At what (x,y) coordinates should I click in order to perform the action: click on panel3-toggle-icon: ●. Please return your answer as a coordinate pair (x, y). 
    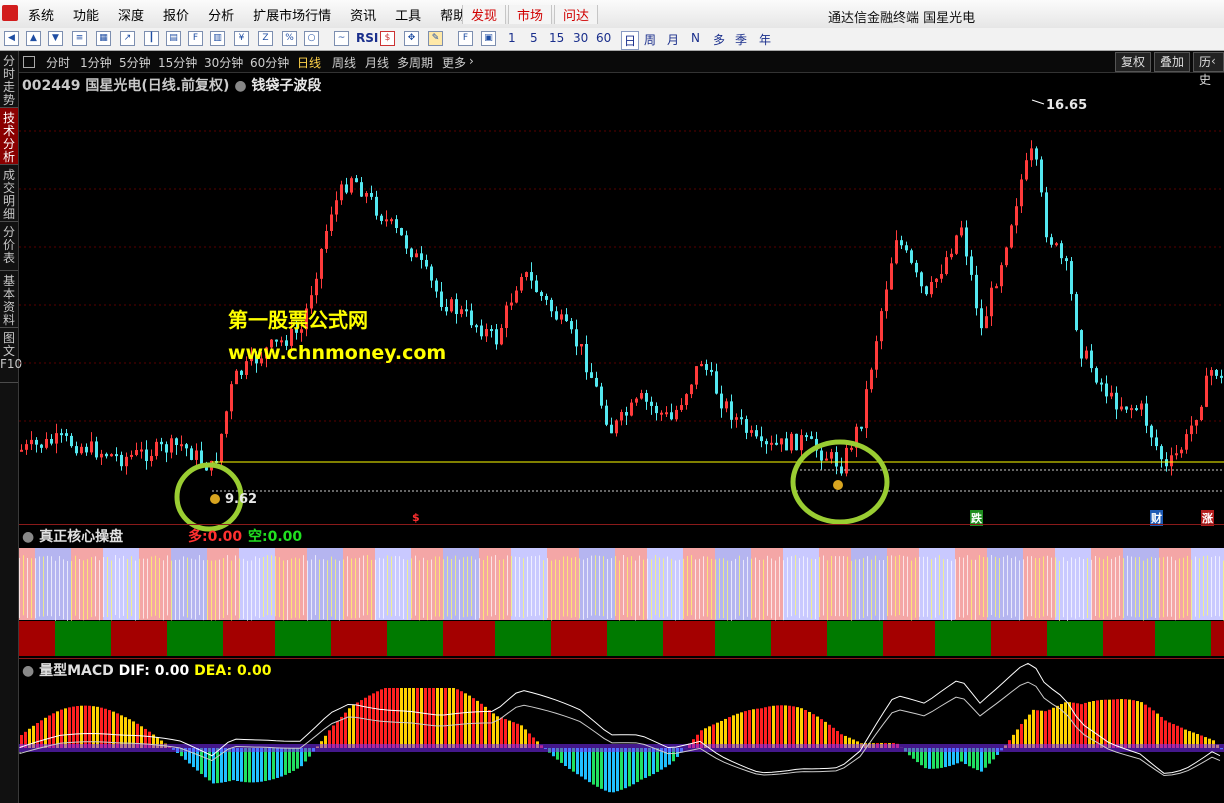
    Looking at the image, I should click on (28, 671).